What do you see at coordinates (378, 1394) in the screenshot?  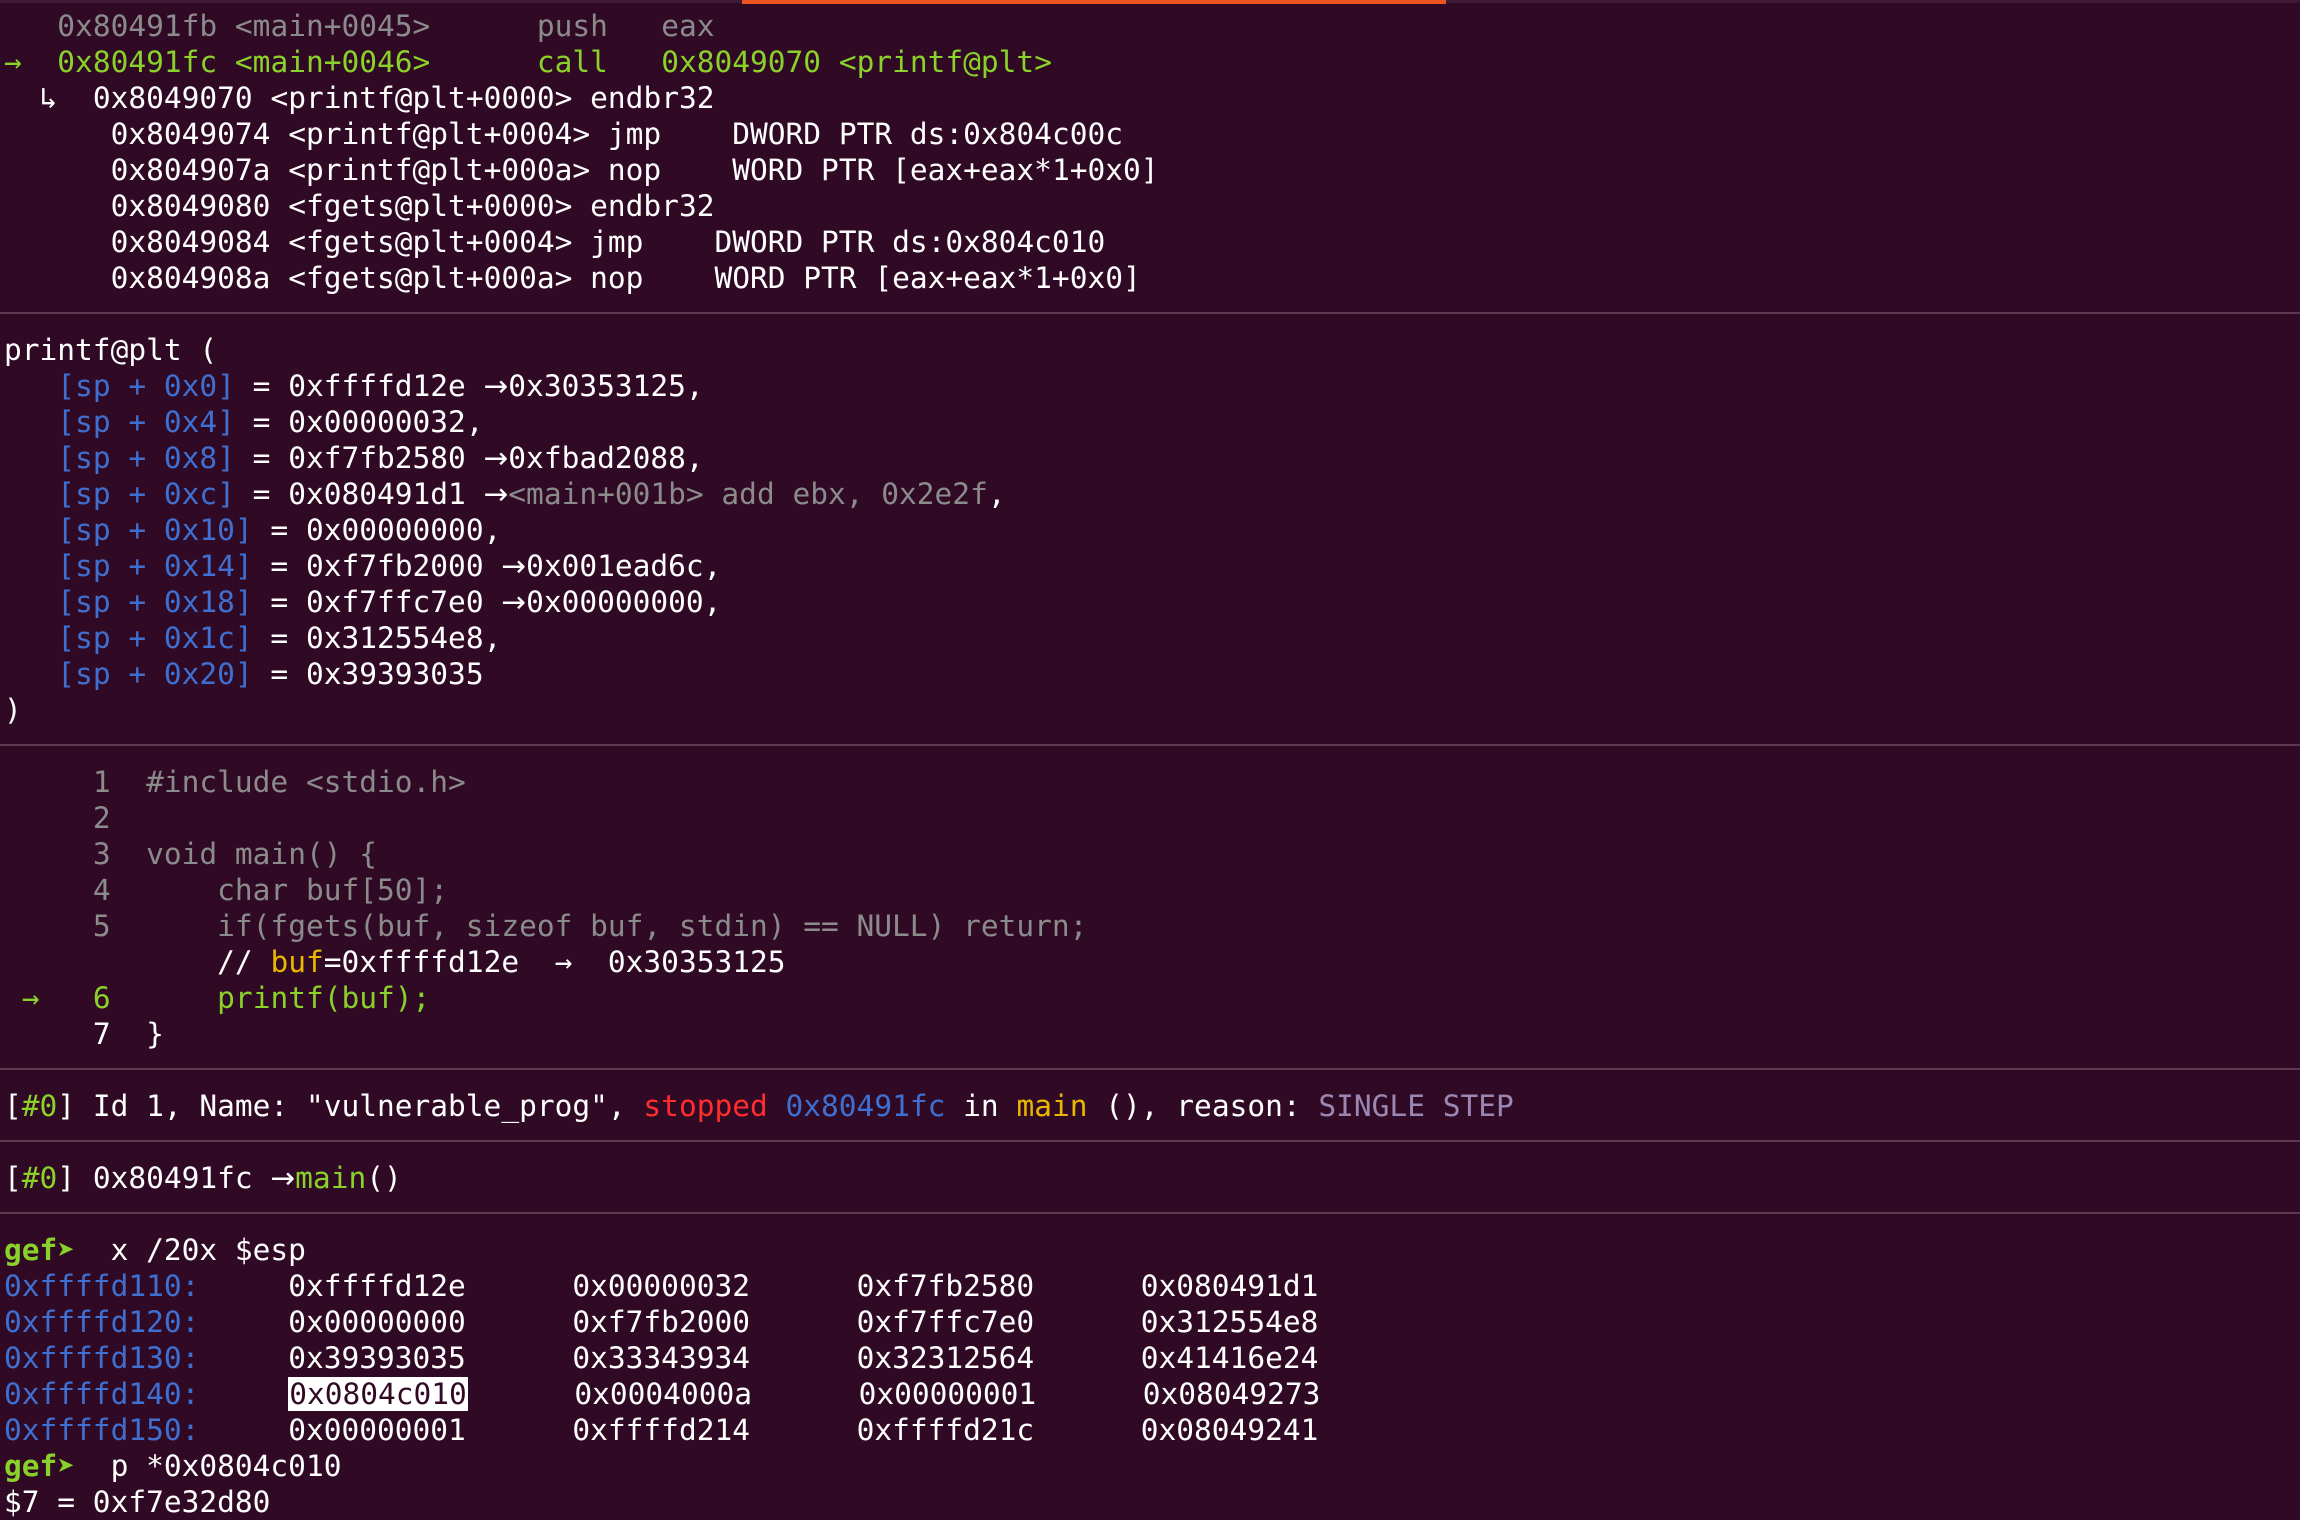 I see `selected-memory-value: 0x0804c010` at bounding box center [378, 1394].